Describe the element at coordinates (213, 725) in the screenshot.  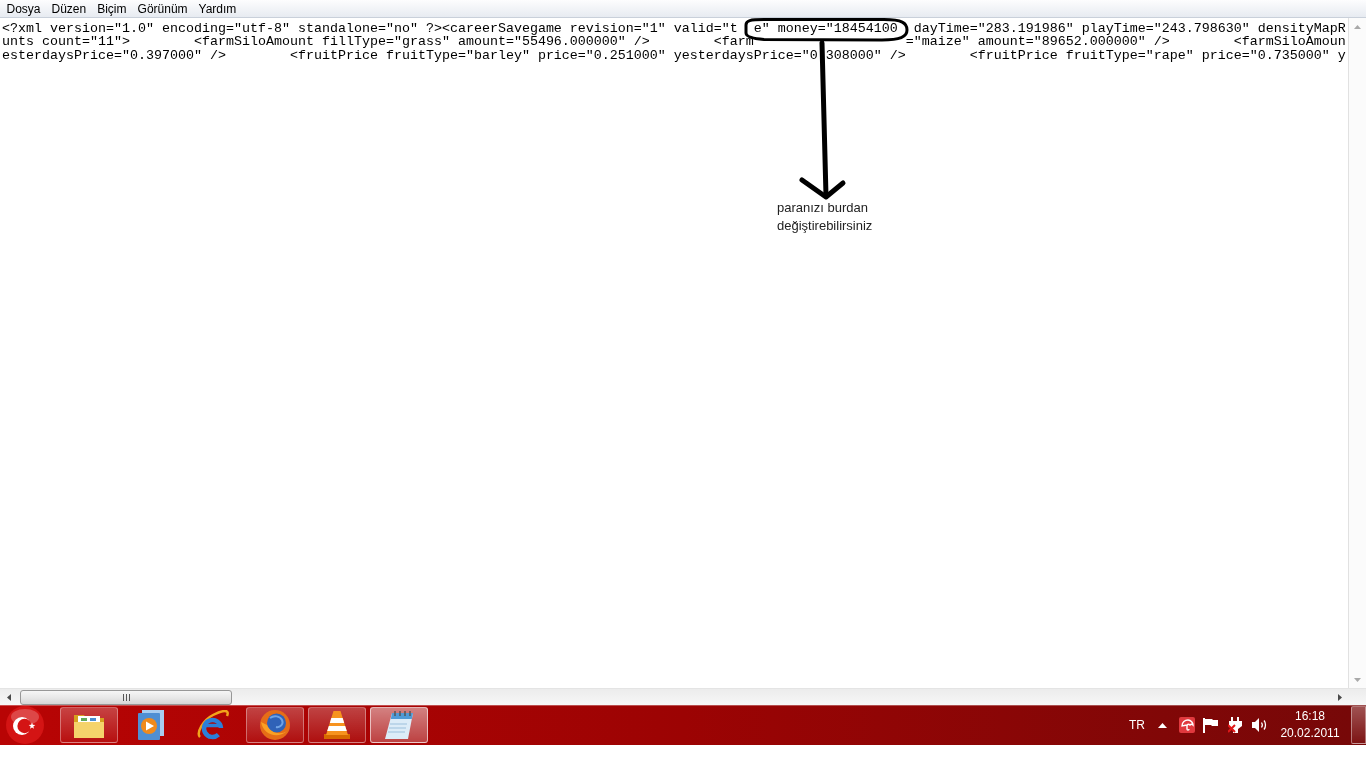
I see `browser-e-icon` at that location.